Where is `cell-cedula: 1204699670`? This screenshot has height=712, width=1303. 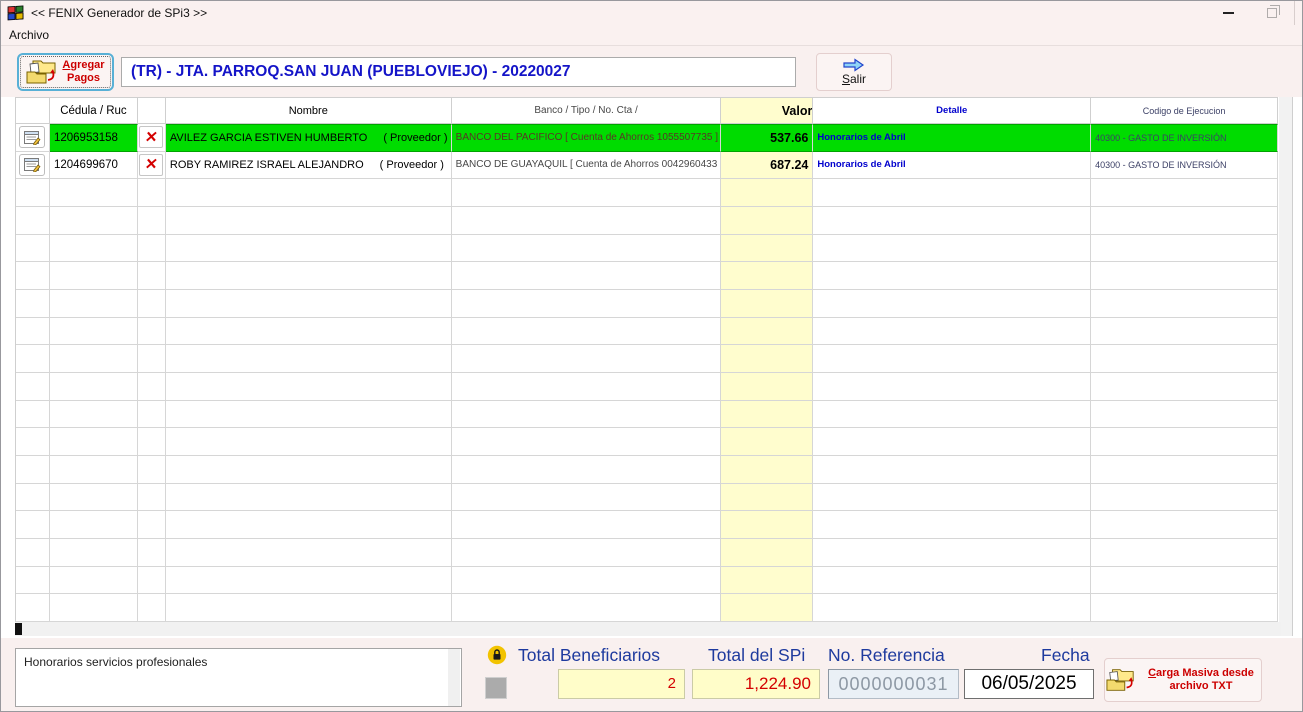
cell-cedula: 1204699670 is located at coordinates (93, 165).